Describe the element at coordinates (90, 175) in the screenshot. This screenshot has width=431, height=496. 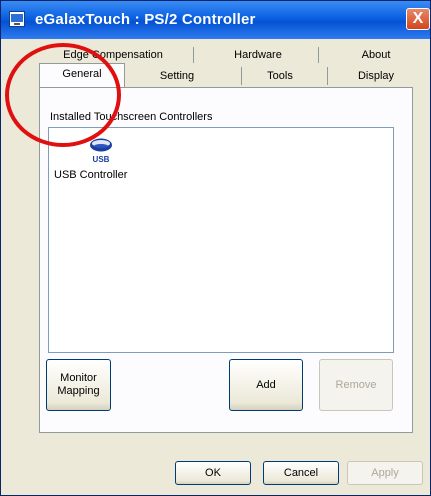
I see `usb-controller-item: USB Controller` at that location.